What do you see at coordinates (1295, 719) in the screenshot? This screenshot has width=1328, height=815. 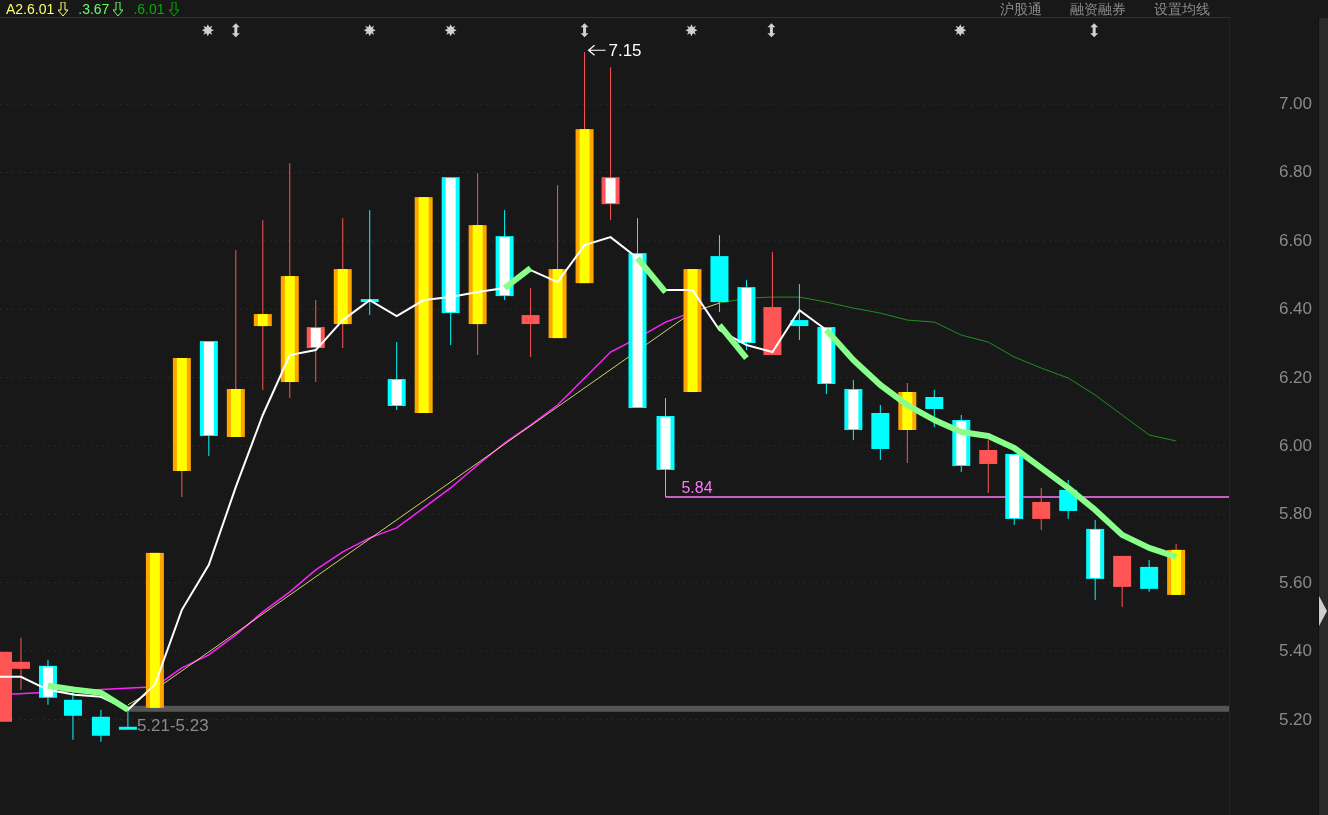 I see `price-axis-label: 5.20` at bounding box center [1295, 719].